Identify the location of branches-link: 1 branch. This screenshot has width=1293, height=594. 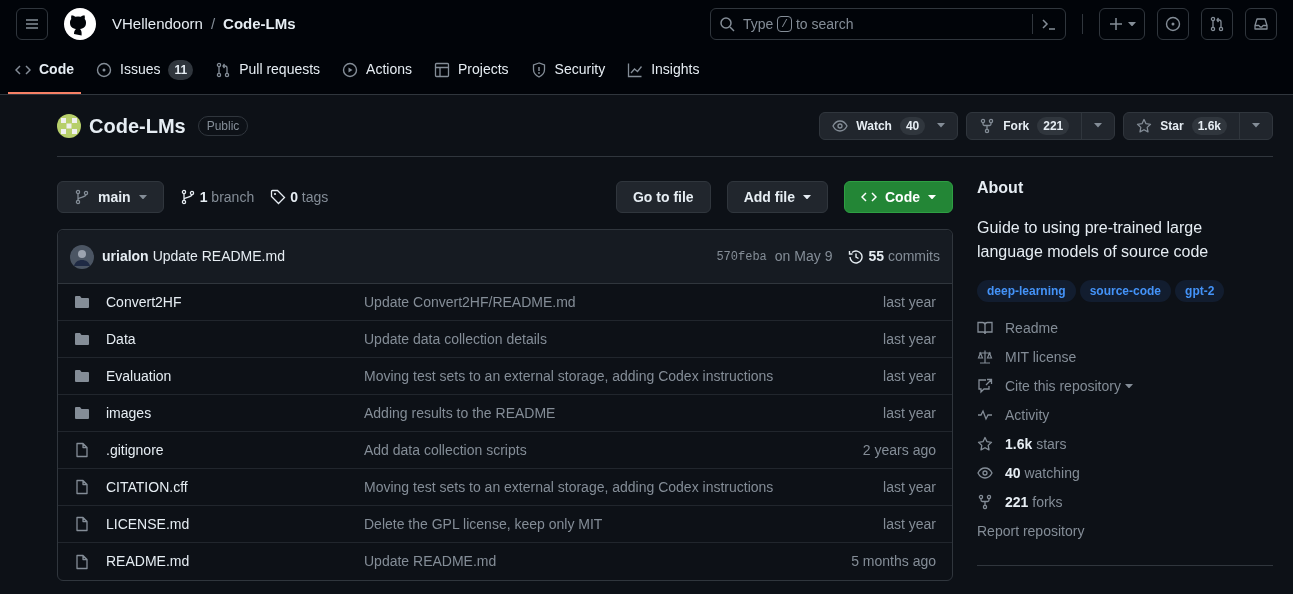
(217, 197).